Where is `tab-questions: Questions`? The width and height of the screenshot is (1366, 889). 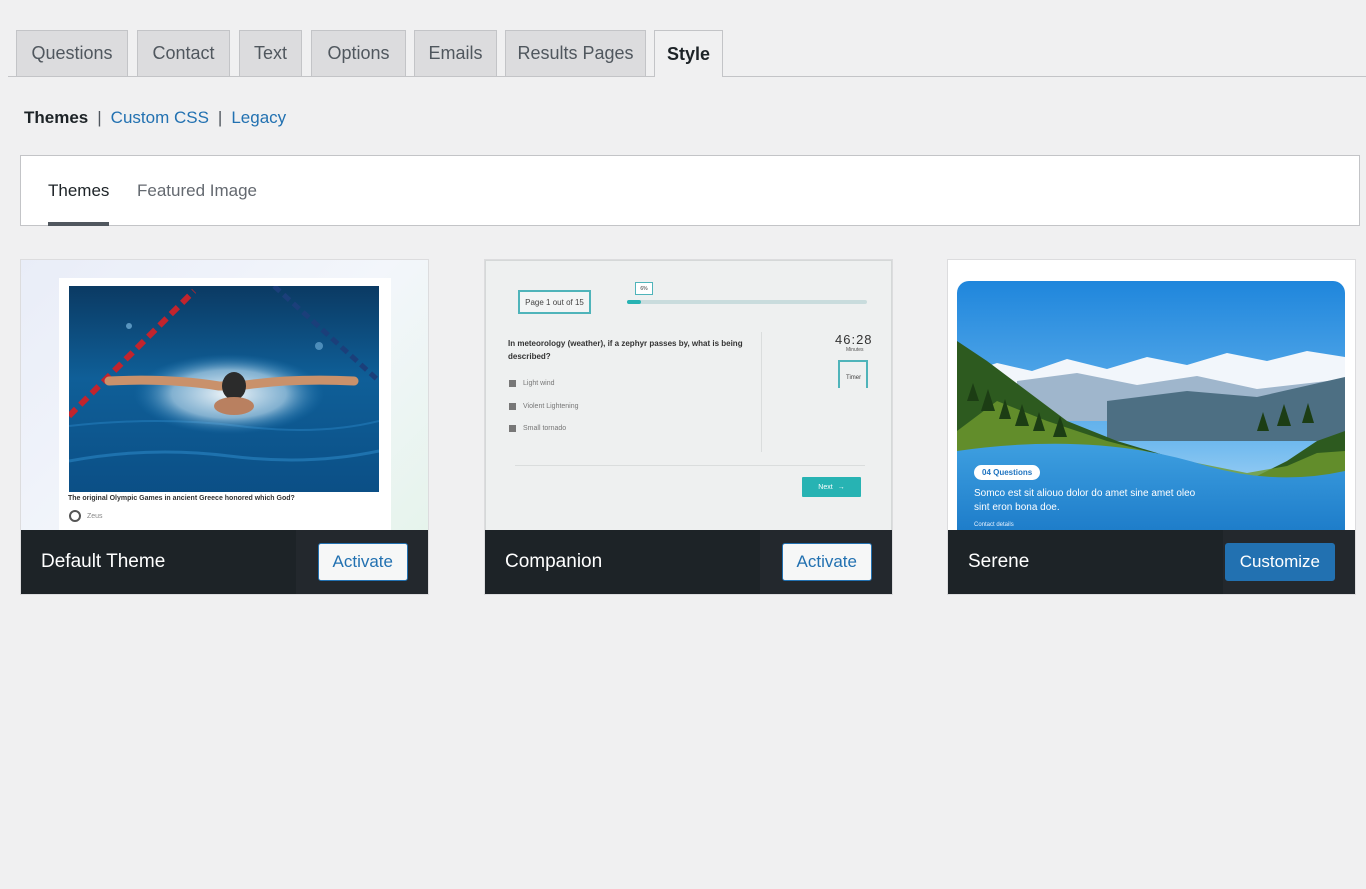
tab-questions: Questions is located at coordinates (72, 53).